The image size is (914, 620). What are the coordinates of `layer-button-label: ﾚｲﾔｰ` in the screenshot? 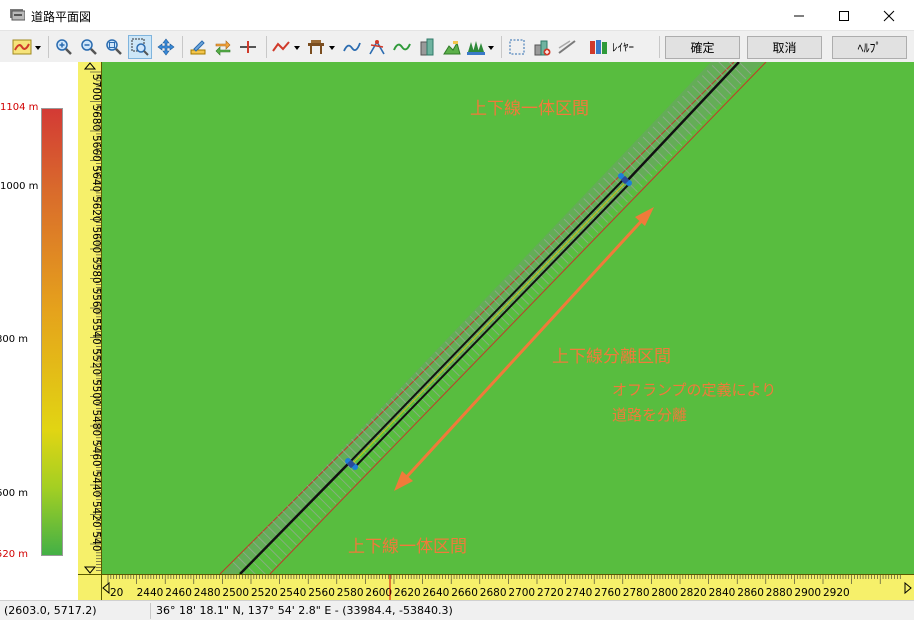 It's located at (623, 47).